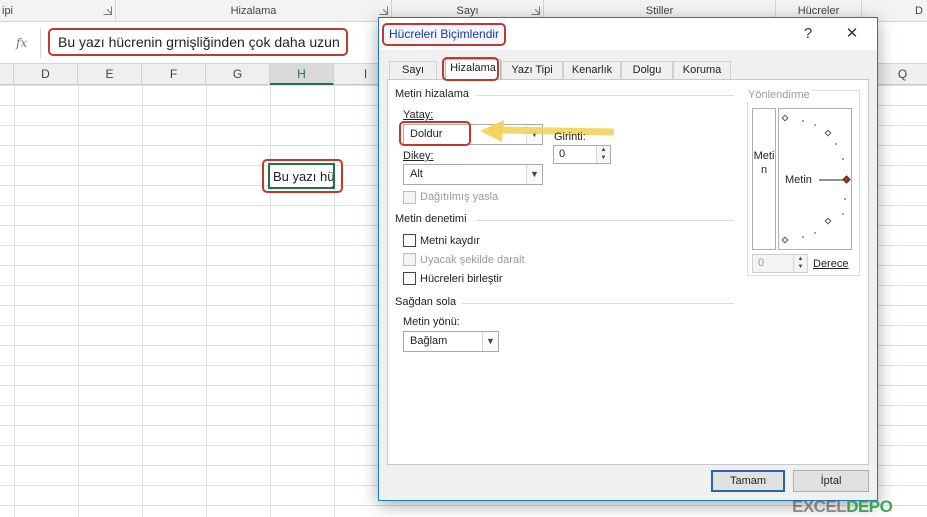  Describe the element at coordinates (473, 70) in the screenshot. I see `tab-alignment: Hizalama` at that location.